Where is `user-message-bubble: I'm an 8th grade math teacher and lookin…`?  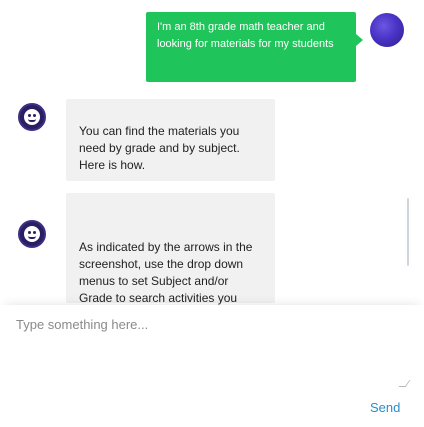 user-message-bubble: I'm an 8th grade math teacher and lookin… is located at coordinates (254, 47).